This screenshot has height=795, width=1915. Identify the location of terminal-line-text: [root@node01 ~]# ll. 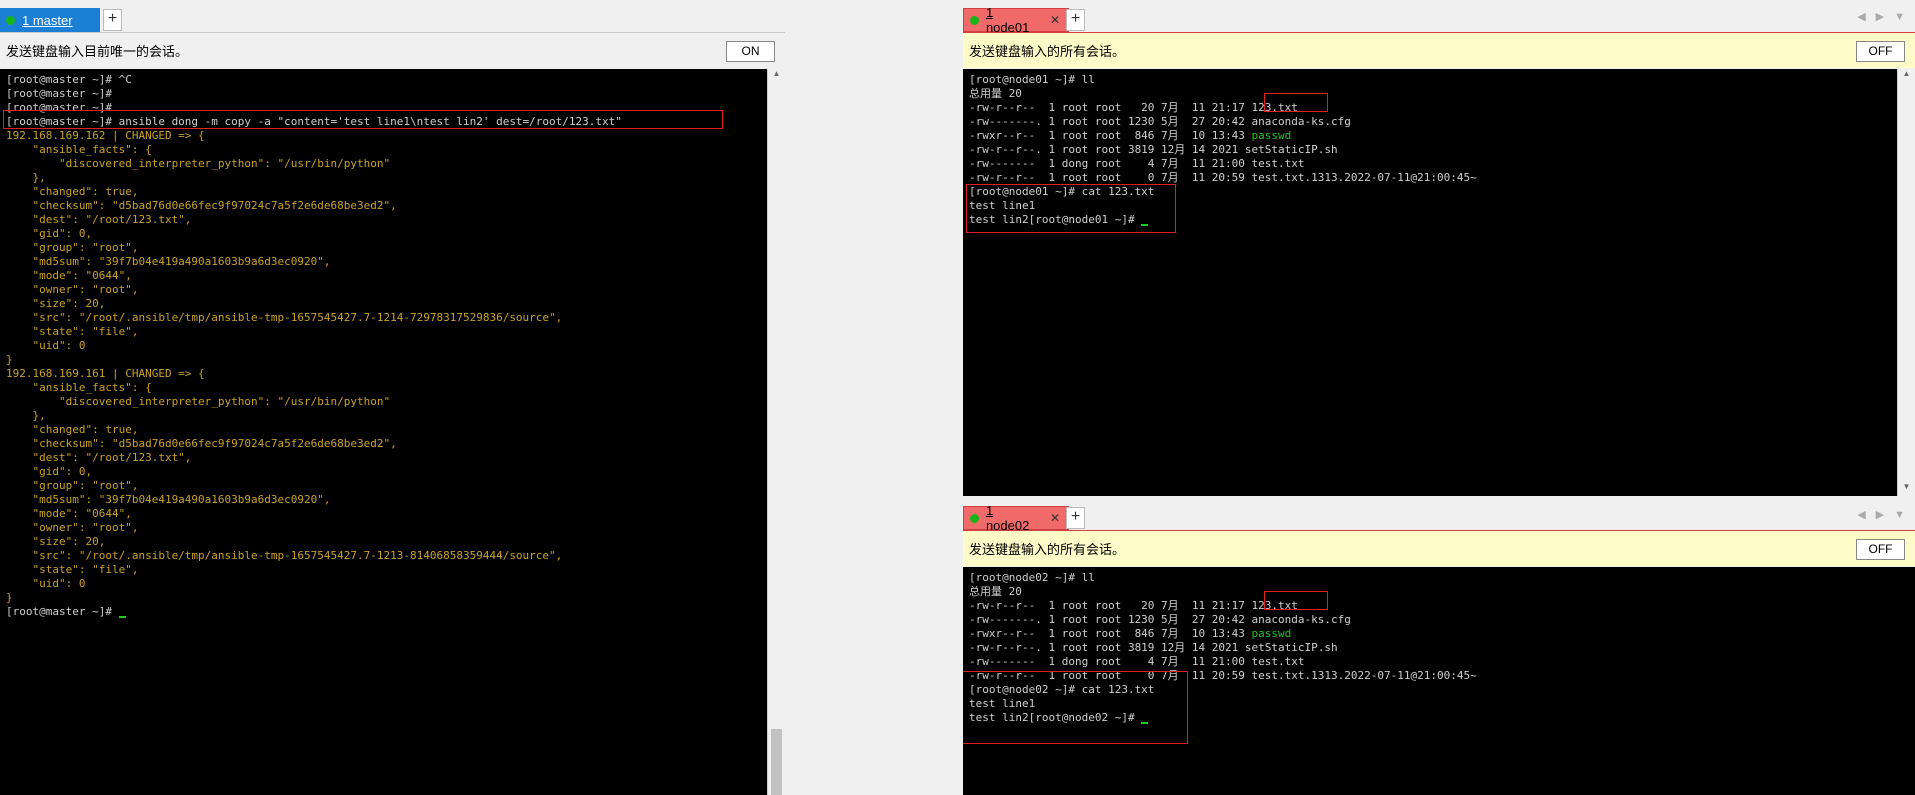
(1032, 79).